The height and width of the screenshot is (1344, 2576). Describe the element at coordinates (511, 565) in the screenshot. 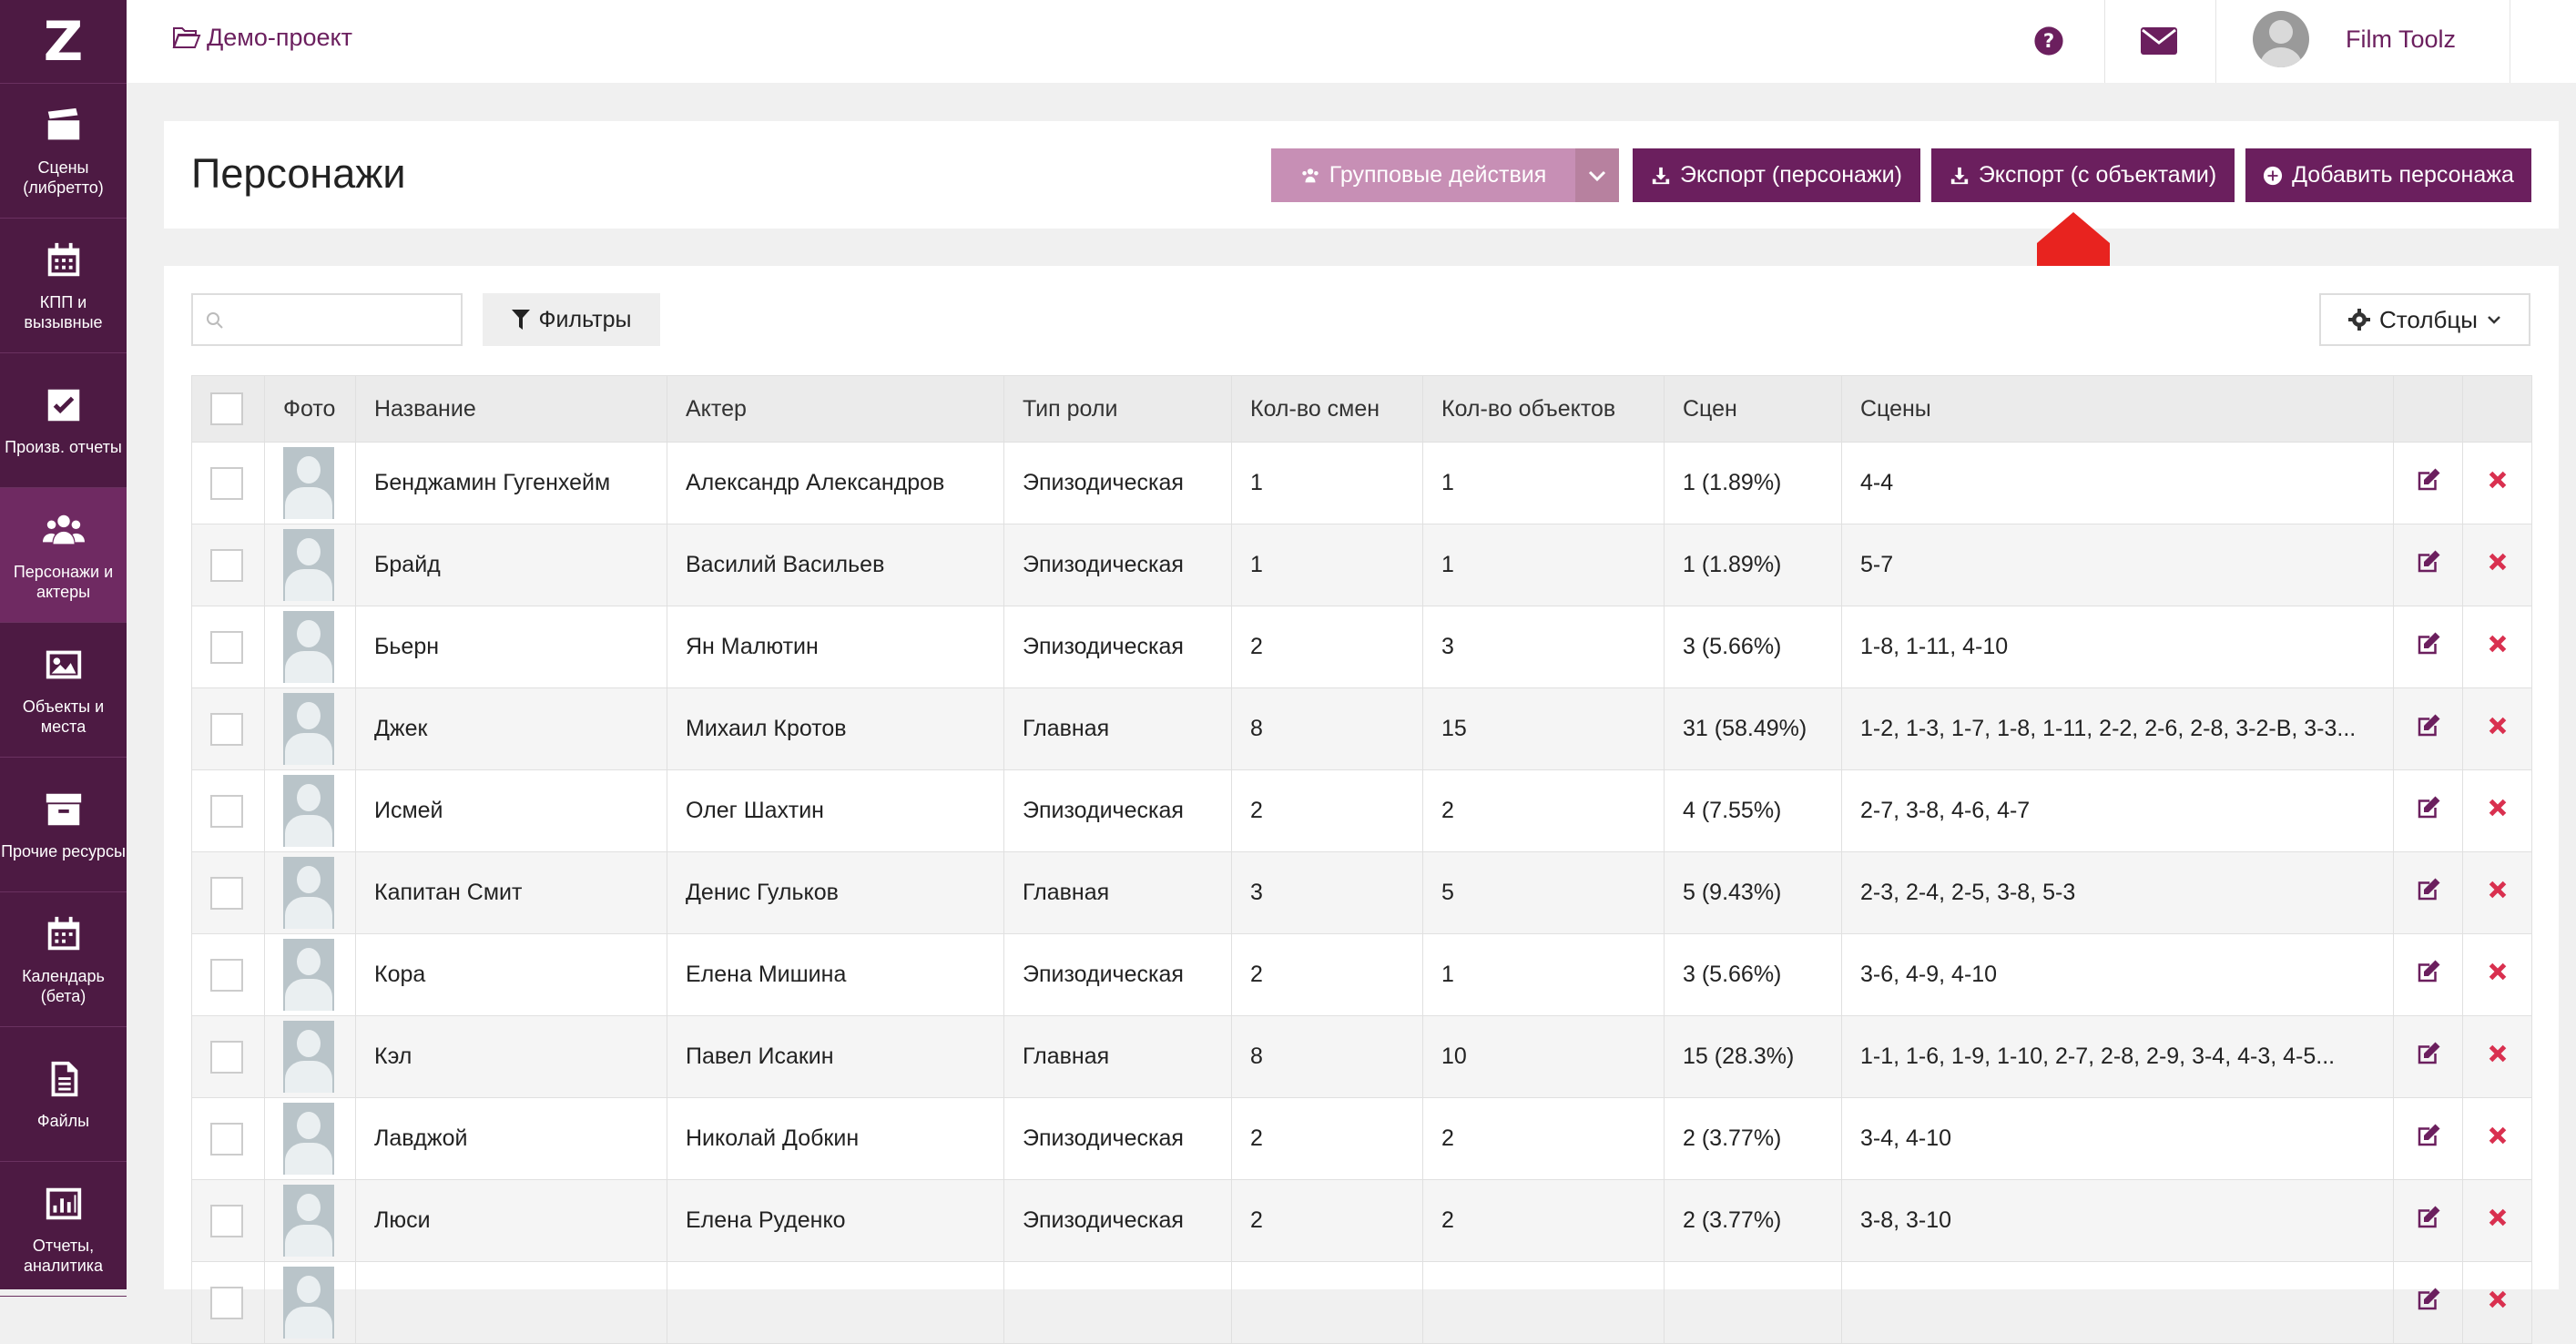

I see `character-name: Брайд` at that location.